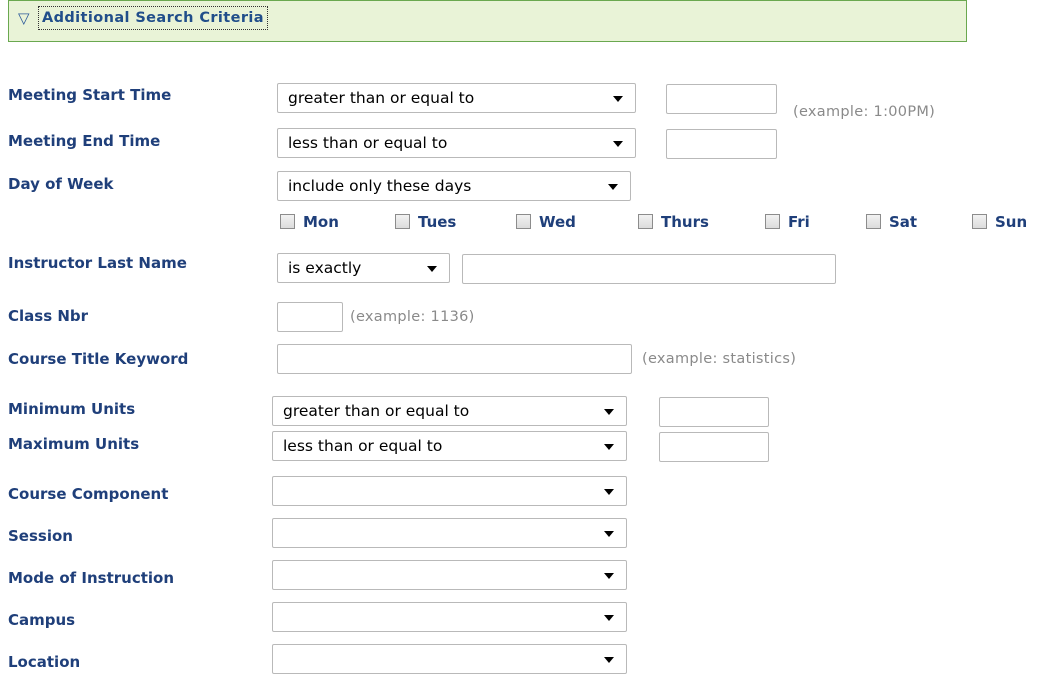 The image size is (1043, 675). I want to click on session-select, so click(449, 533).